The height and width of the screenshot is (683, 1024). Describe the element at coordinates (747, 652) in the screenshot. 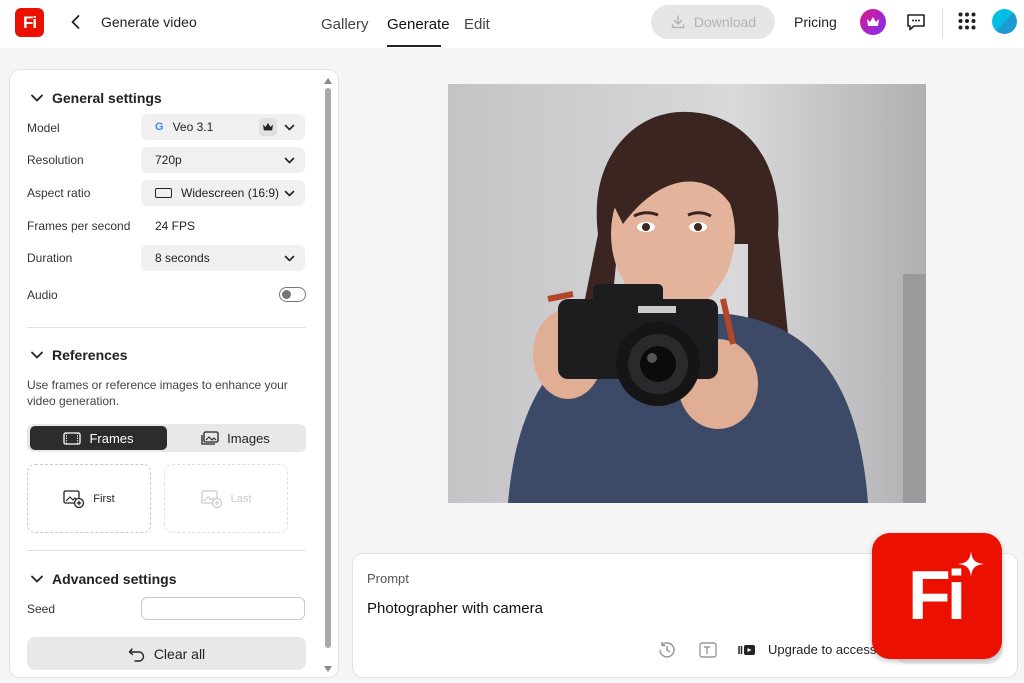

I see `video-settings-icon` at that location.